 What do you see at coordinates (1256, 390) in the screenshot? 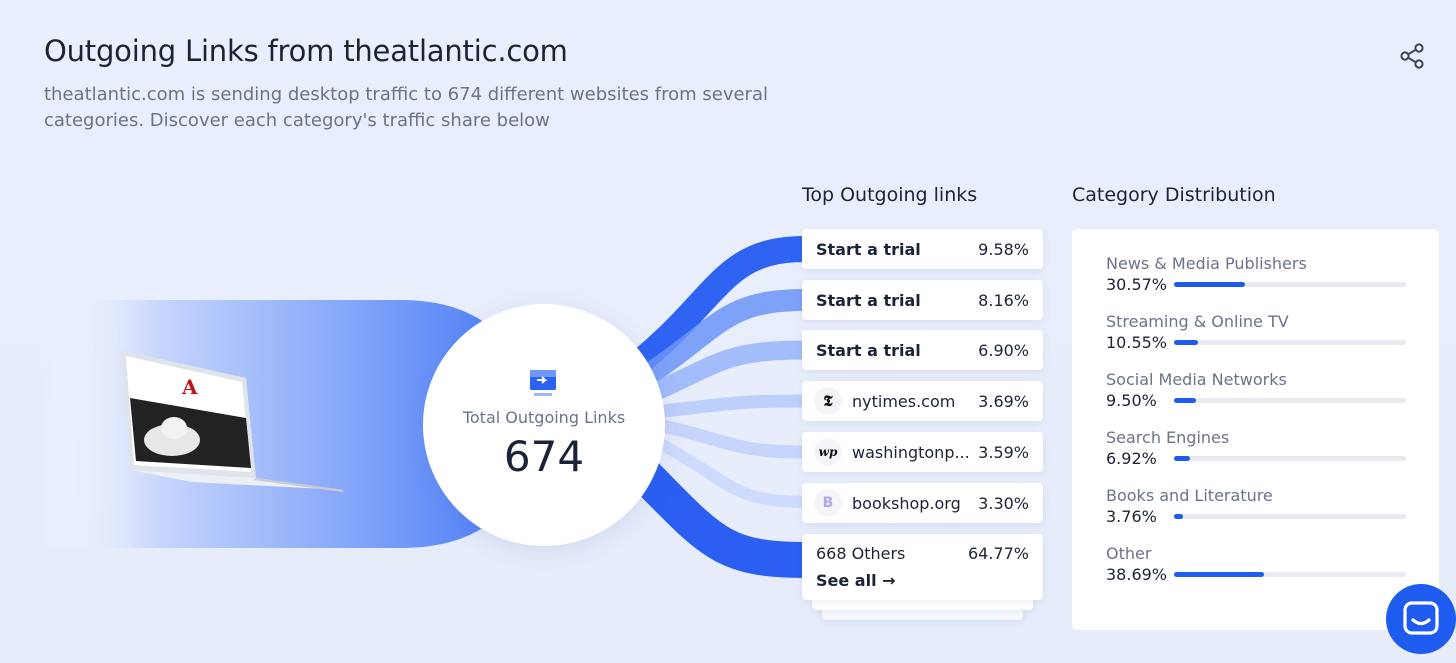
I see `category-item: Social Media Networks 9.50%` at bounding box center [1256, 390].